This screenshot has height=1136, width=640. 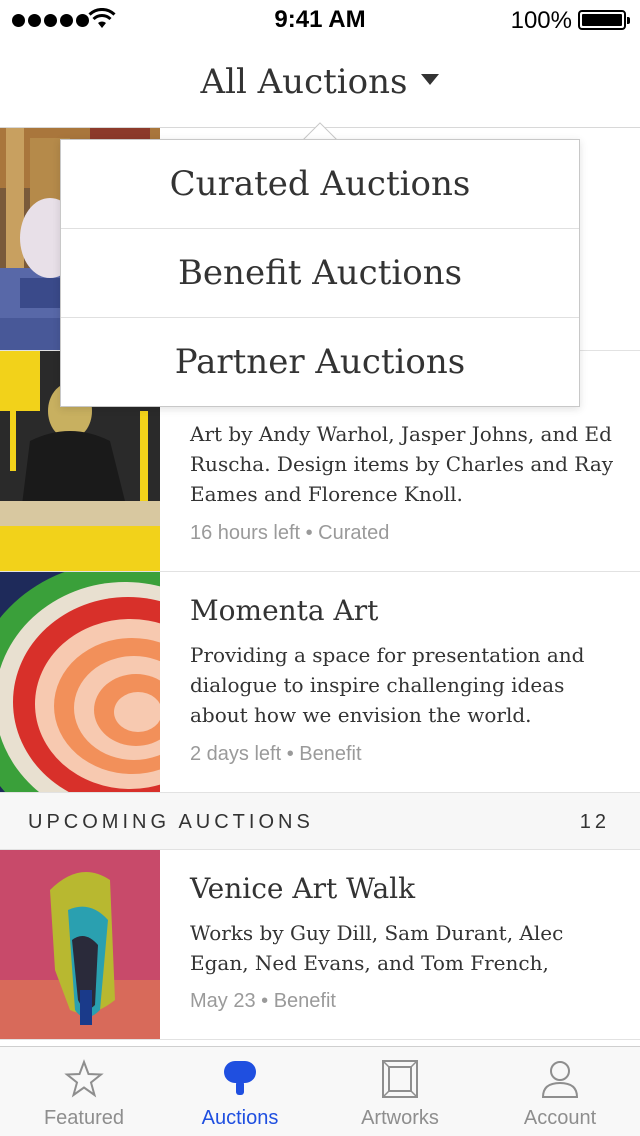 What do you see at coordinates (84, 1078) in the screenshot?
I see `star-icon` at bounding box center [84, 1078].